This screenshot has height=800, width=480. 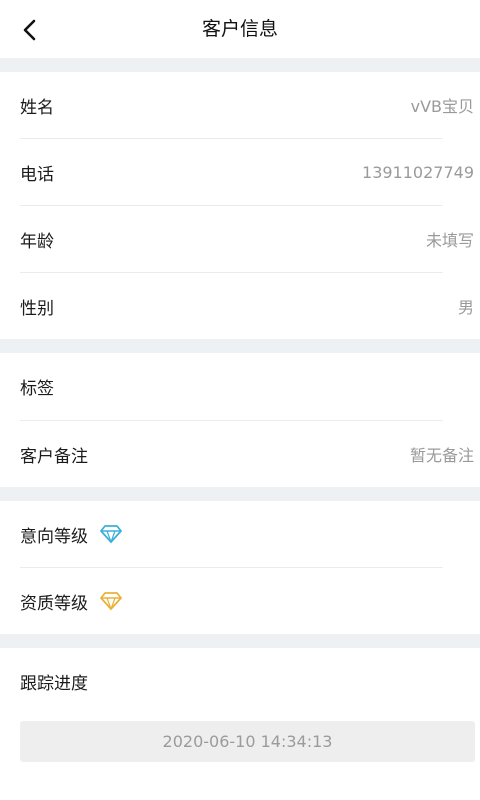 I want to click on back-arrow-icon, so click(x=29, y=30).